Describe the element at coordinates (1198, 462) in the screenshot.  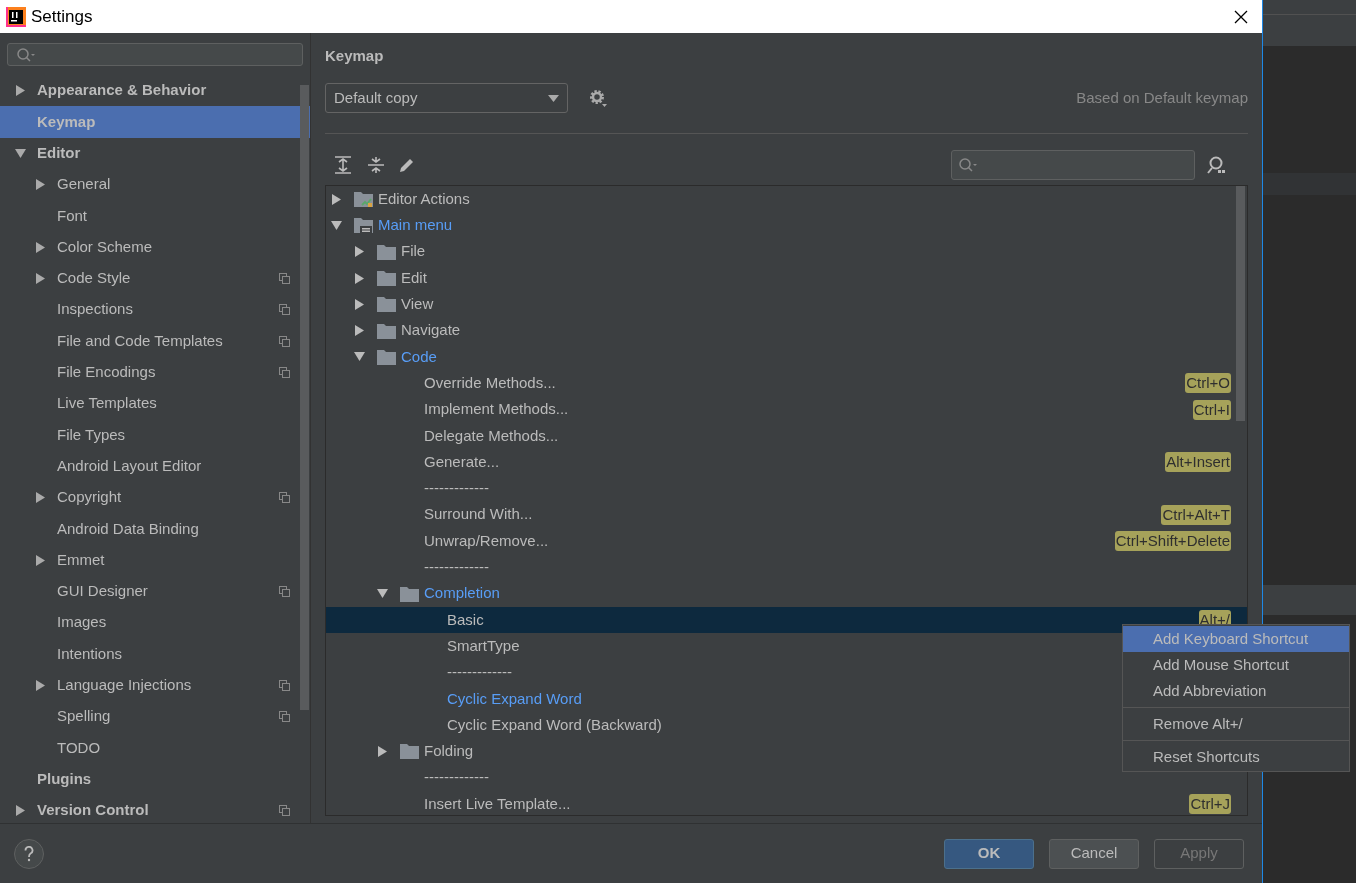
I see `shortcut-badge: Alt+Insert` at that location.